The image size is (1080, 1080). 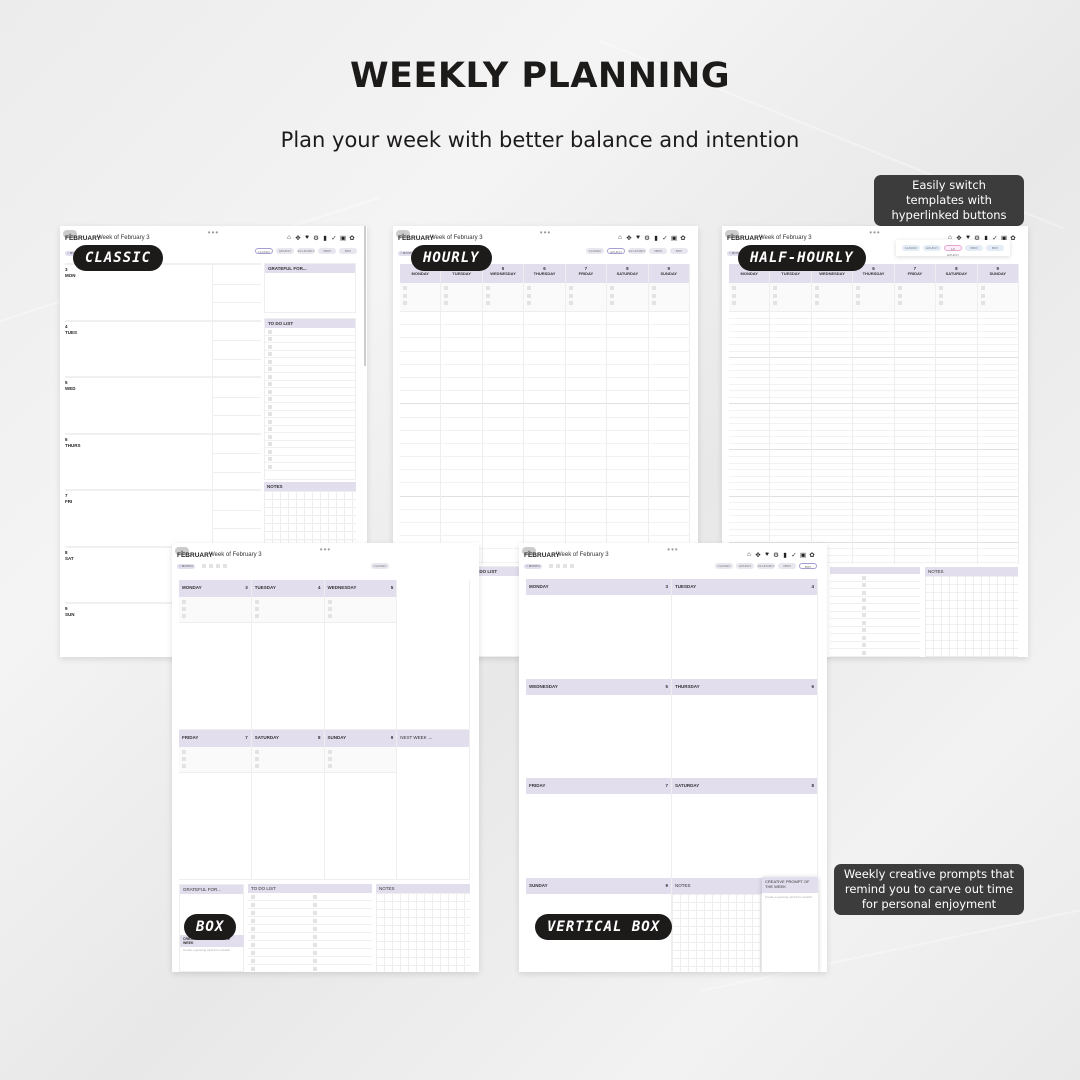 I want to click on tpl-box: BOX, so click(x=348, y=251).